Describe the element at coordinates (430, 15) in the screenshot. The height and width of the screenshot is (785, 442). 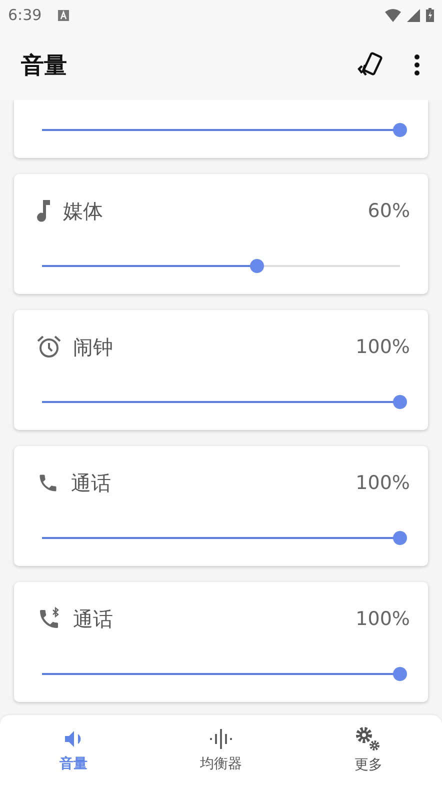
I see `battery-icon` at that location.